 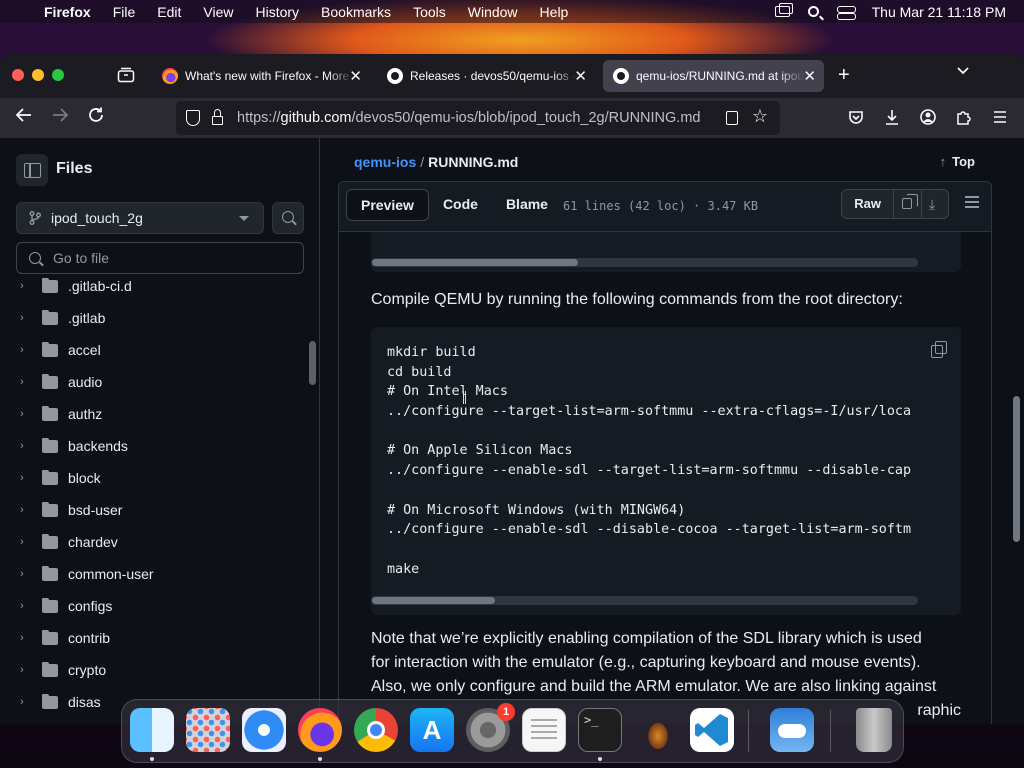 What do you see at coordinates (169, 12) in the screenshot?
I see `menu-edit: Edit` at bounding box center [169, 12].